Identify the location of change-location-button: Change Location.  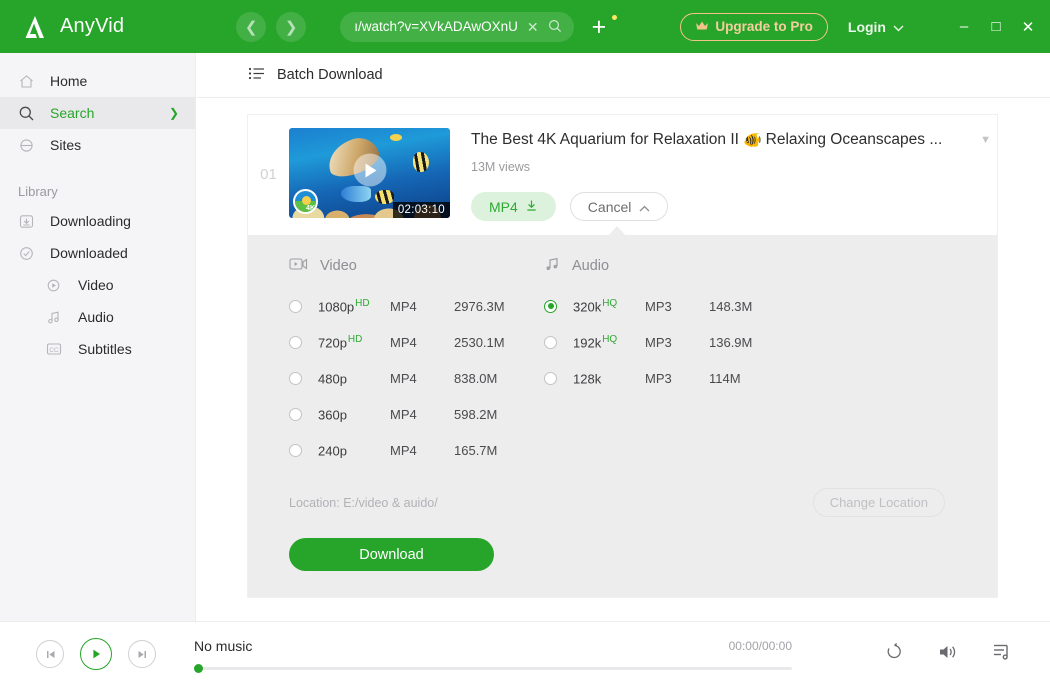
(878, 502).